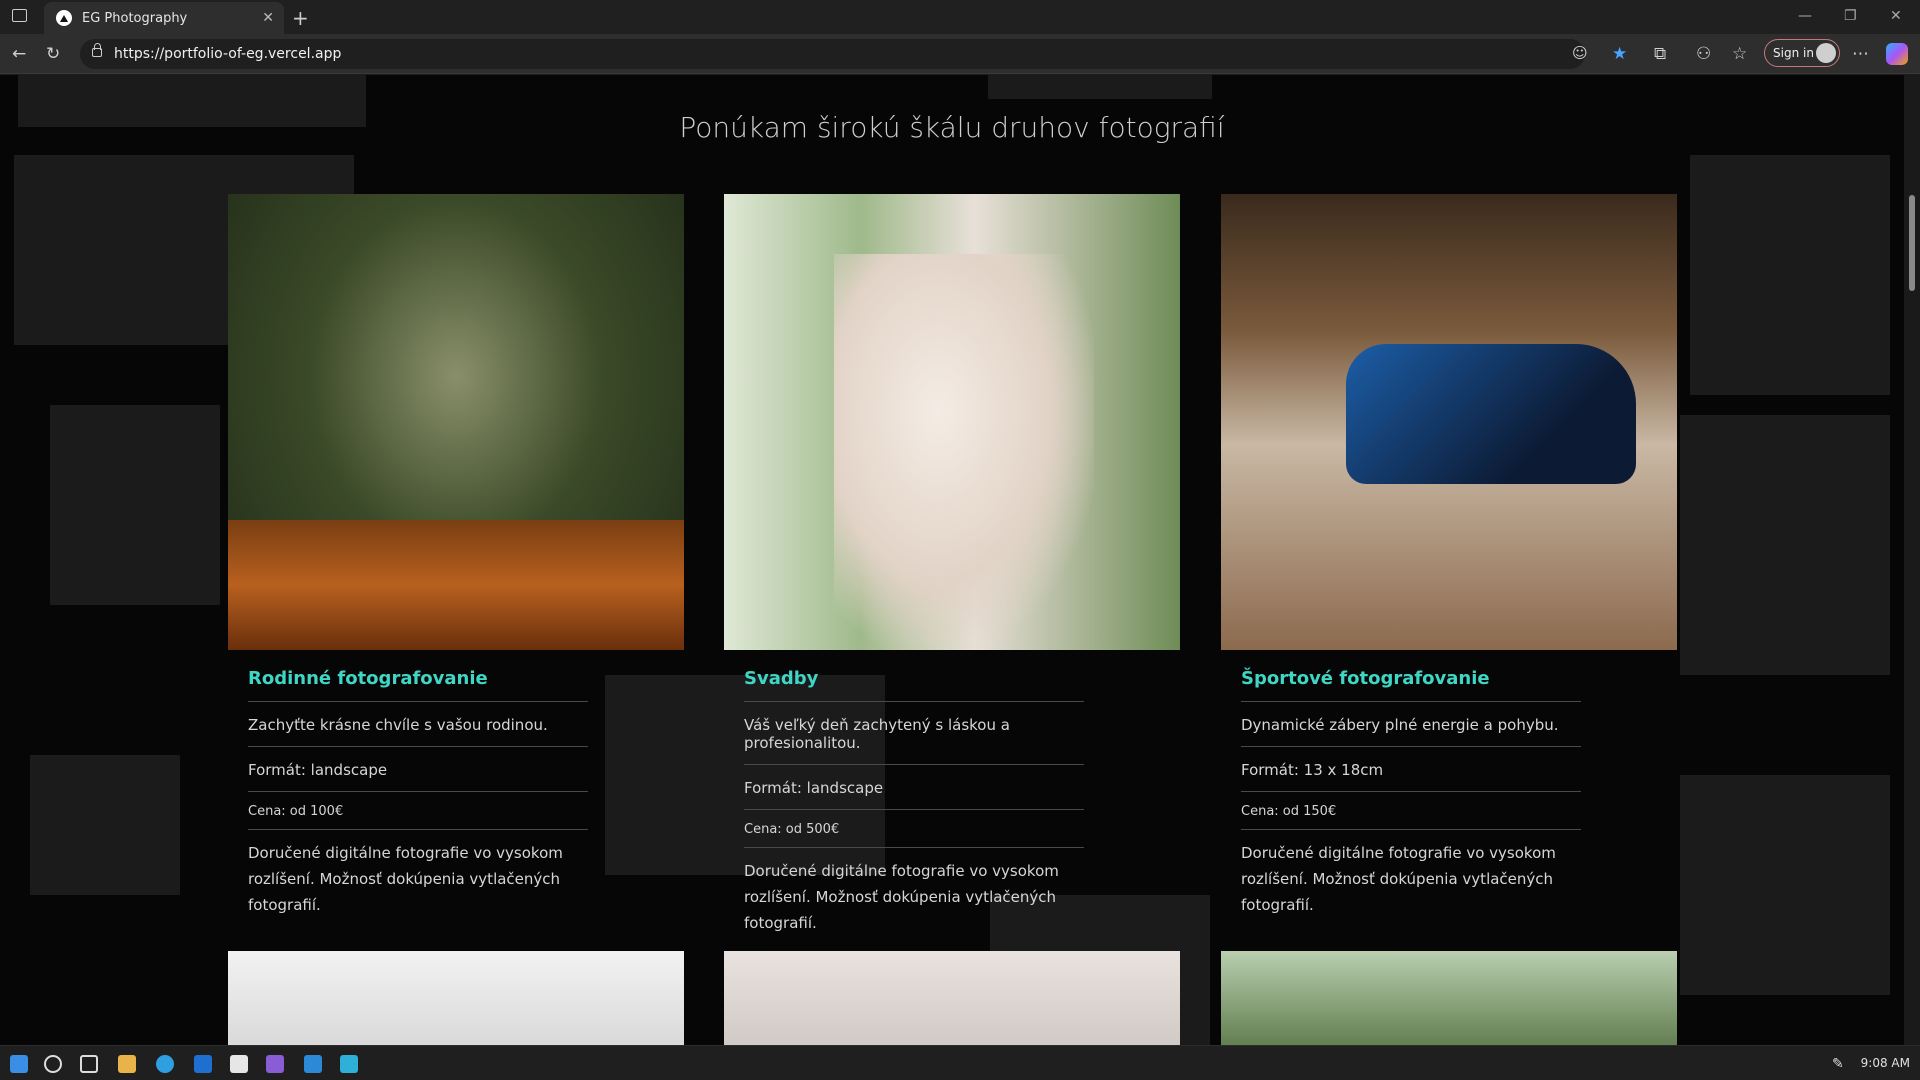 The height and width of the screenshot is (1080, 1920). I want to click on task-view-icon, so click(89, 1064).